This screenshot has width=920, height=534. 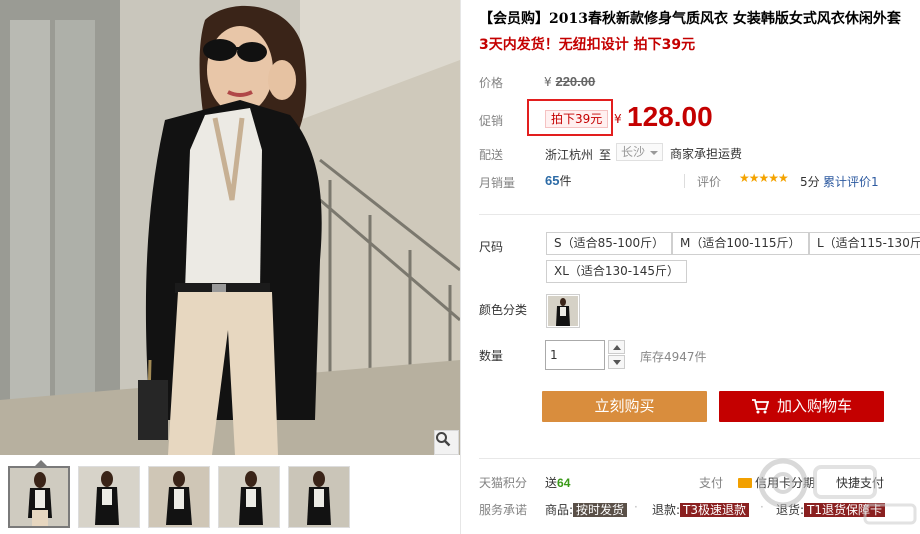 I want to click on quantity-decrease-button, so click(x=616, y=362).